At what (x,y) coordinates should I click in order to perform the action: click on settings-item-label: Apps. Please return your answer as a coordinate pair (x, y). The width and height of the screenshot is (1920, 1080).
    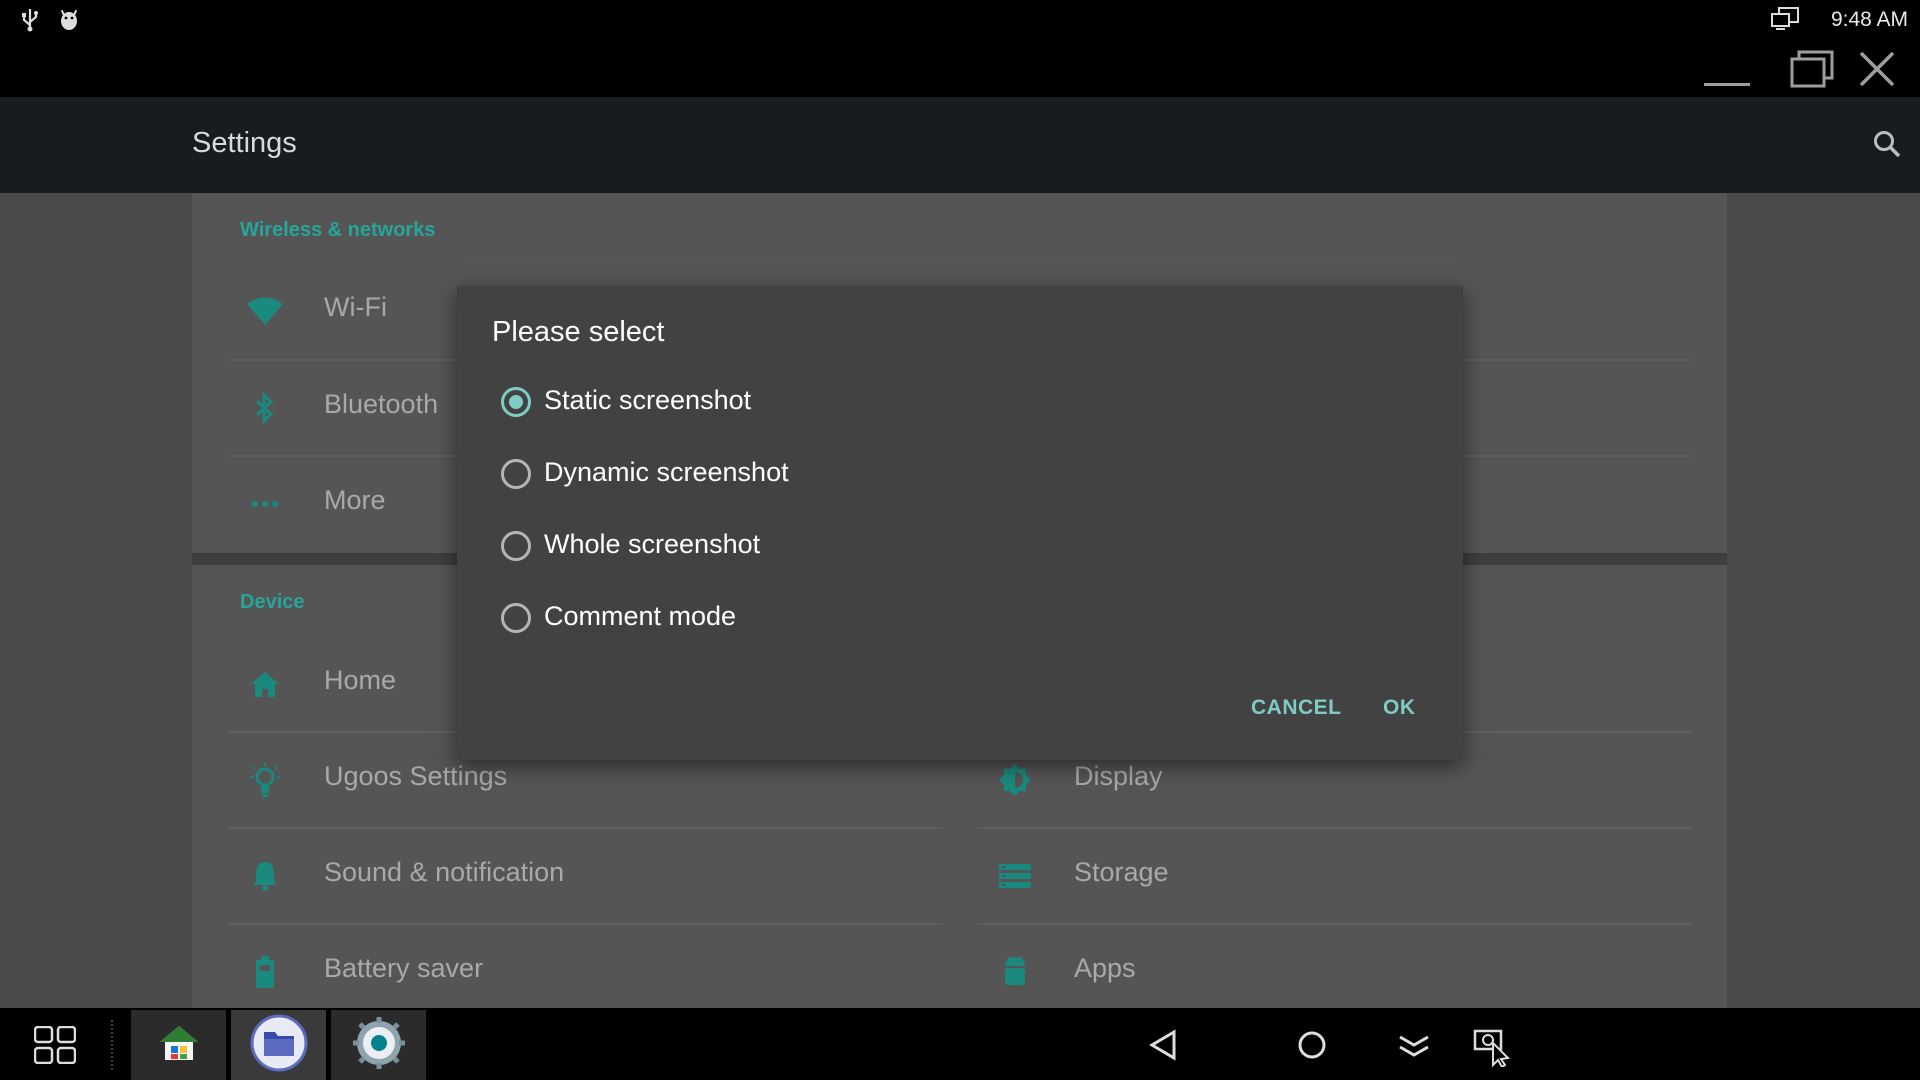
    Looking at the image, I should click on (1105, 968).